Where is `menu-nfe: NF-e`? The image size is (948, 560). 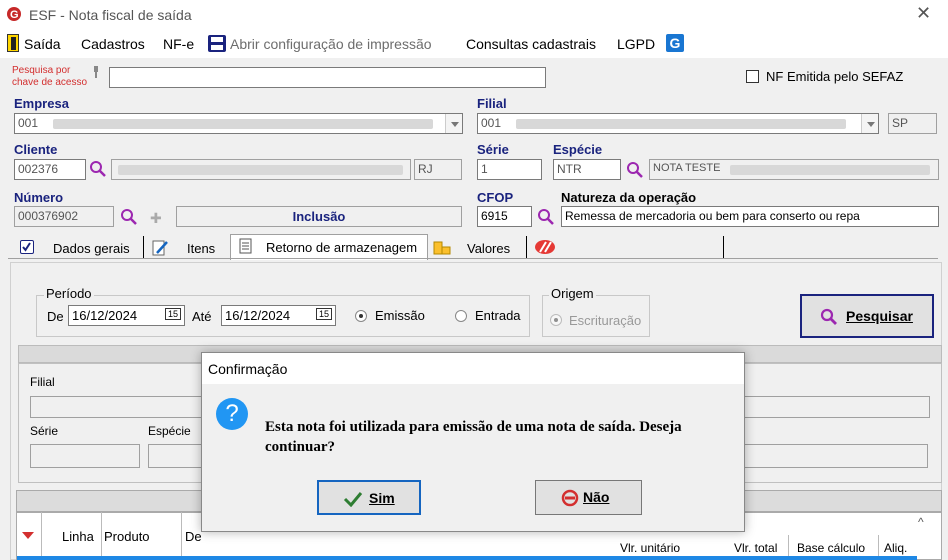 menu-nfe: NF-e is located at coordinates (178, 44).